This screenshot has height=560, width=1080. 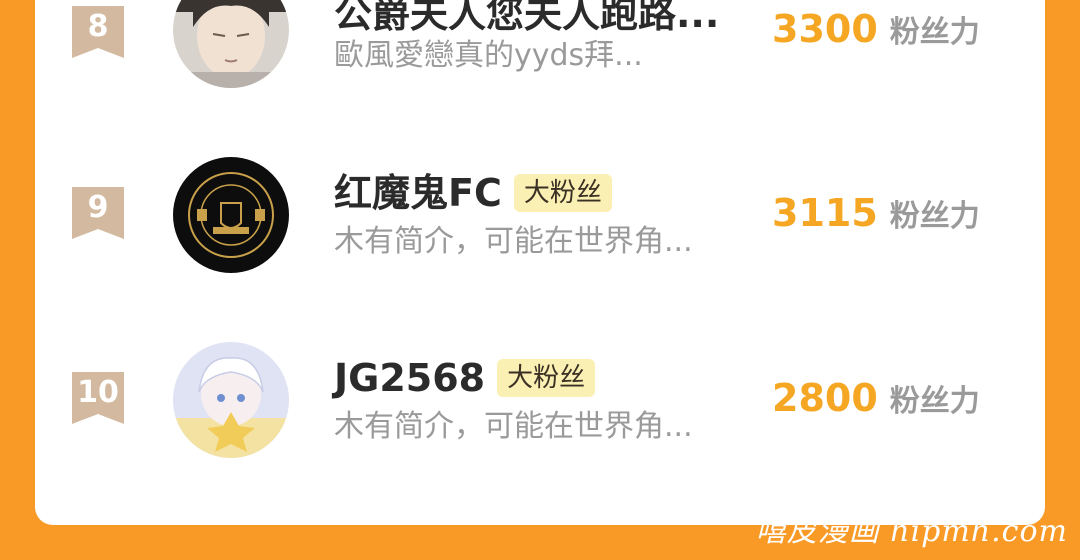 I want to click on rank-number: 8, so click(x=98, y=26).